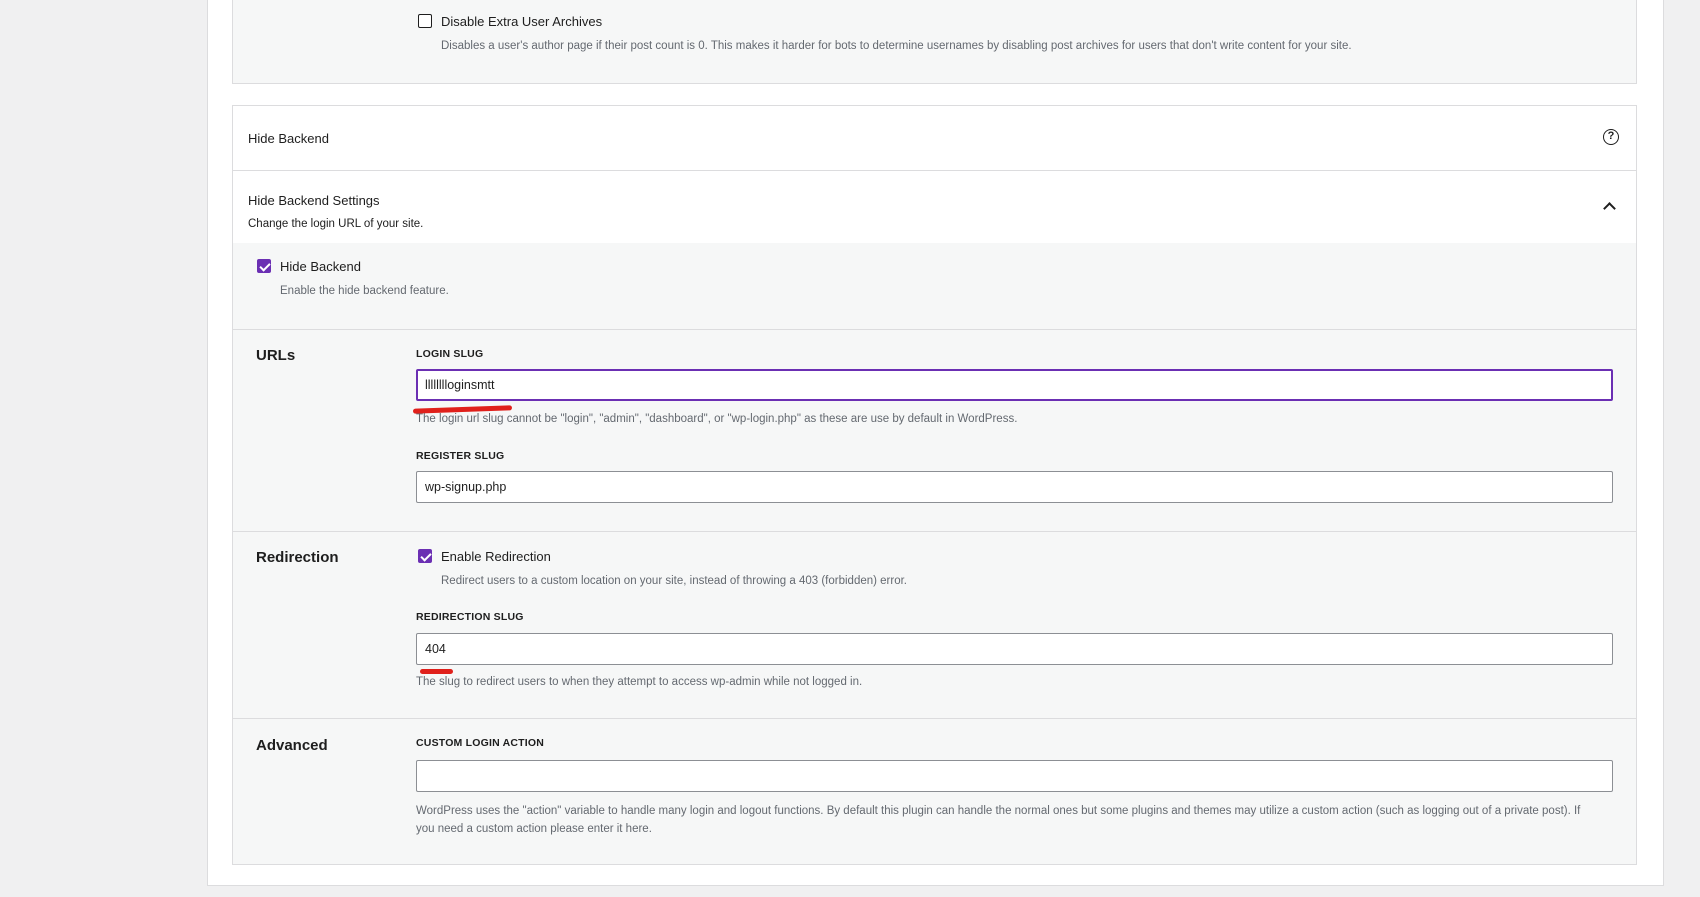 This screenshot has height=897, width=1700. I want to click on settings-section-title: Hide Backend Settings, so click(314, 200).